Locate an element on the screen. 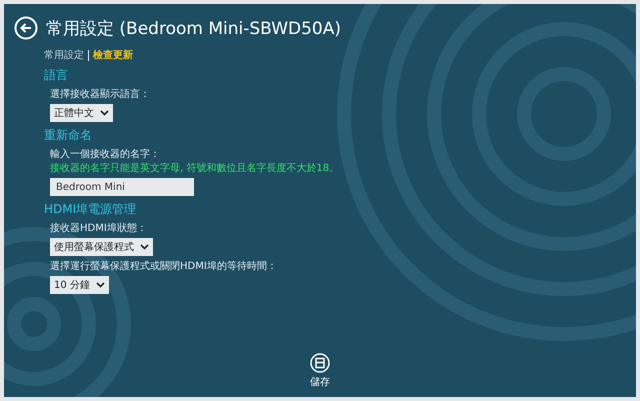 The height and width of the screenshot is (401, 640). section-heading: 語言 is located at coordinates (56, 75).